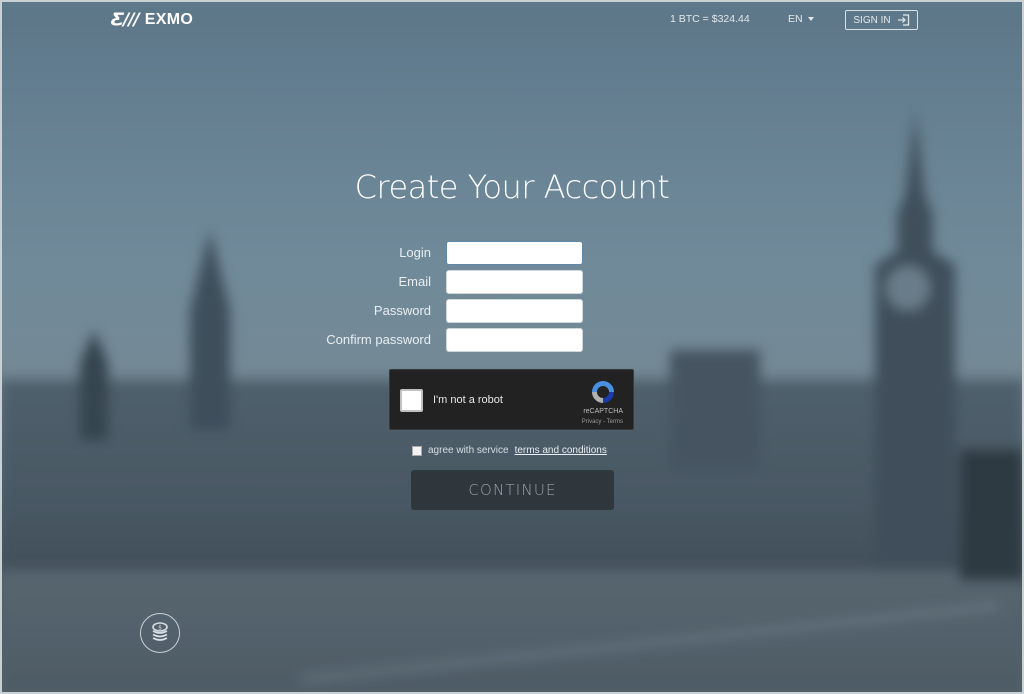  I want to click on confirm-password-row: Confirm password, so click(512, 340).